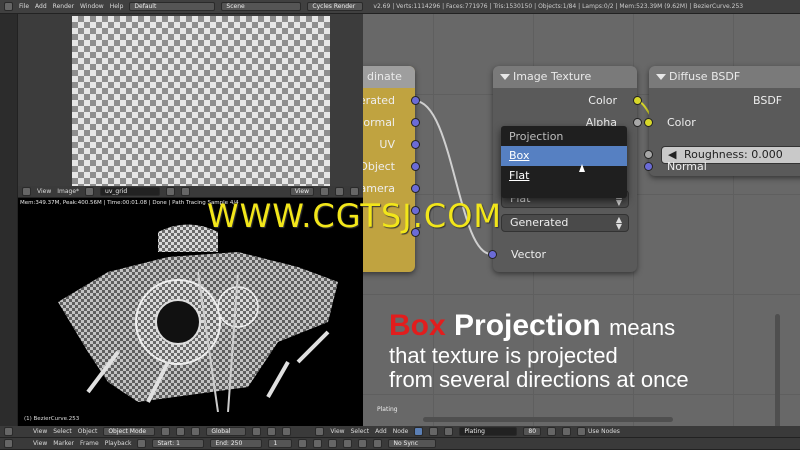 Image resolution: width=800 pixels, height=450 pixels. Describe the element at coordinates (68, 191) in the screenshot. I see `menu-image: Image*` at that location.